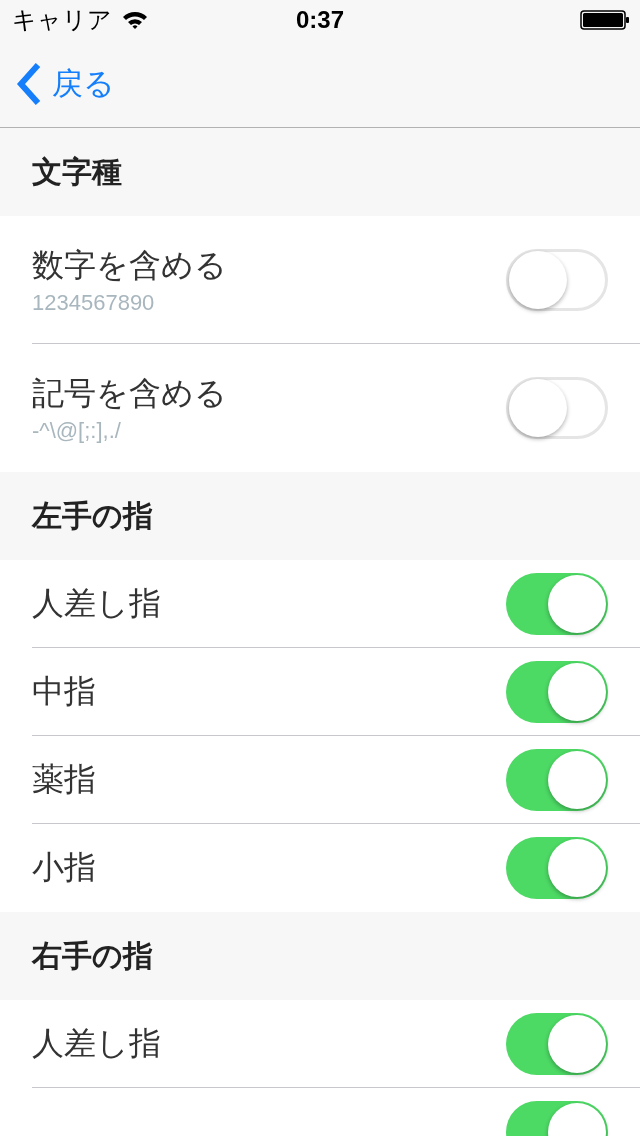 This screenshot has width=640, height=1136. I want to click on section-header: 右手の指, so click(92, 955).